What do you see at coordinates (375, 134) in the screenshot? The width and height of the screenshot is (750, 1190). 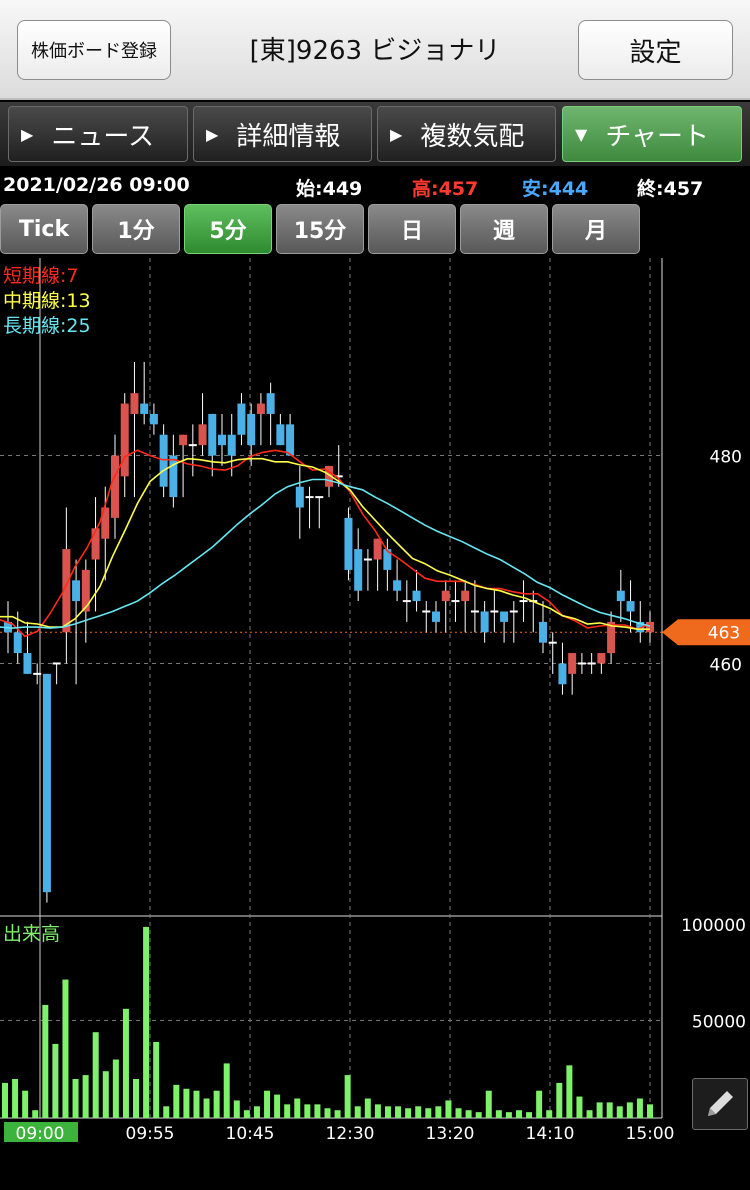 I see `nav-bar: ▶ ニュース ▶ 詳細情報 ▶ 複数気配 ▼ チャート` at bounding box center [375, 134].